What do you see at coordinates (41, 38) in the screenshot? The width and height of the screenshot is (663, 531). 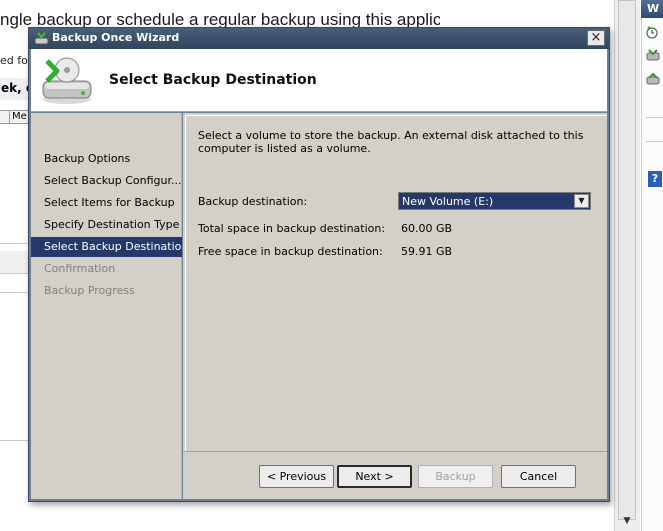 I see `backup-wizard-icon` at bounding box center [41, 38].